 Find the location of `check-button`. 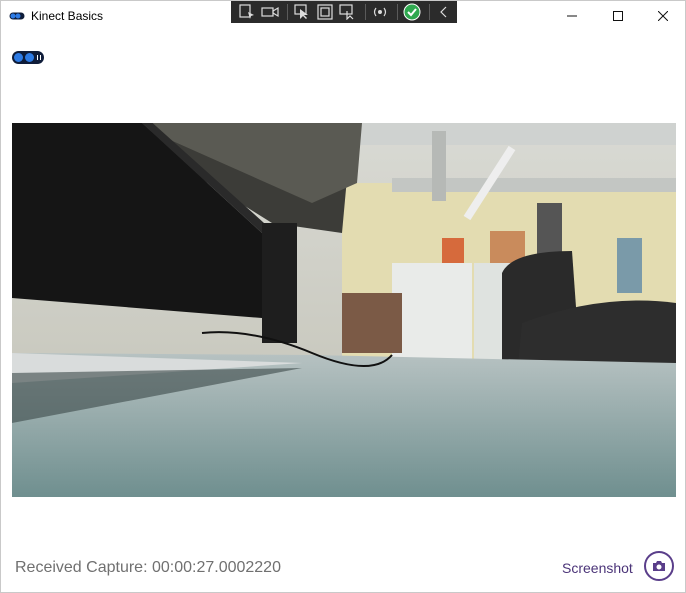

check-button is located at coordinates (411, 12).